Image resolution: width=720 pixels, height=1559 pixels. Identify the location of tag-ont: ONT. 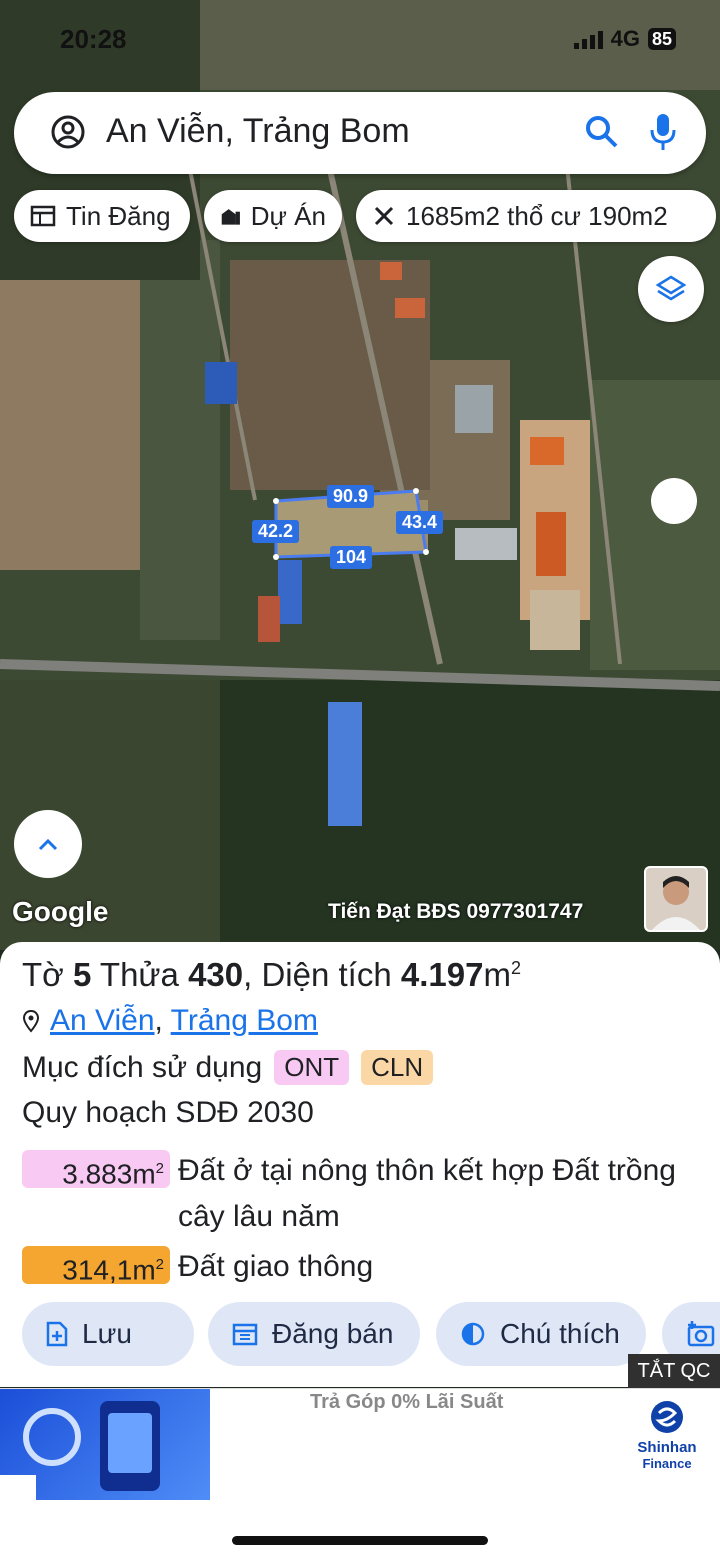
(312, 1067).